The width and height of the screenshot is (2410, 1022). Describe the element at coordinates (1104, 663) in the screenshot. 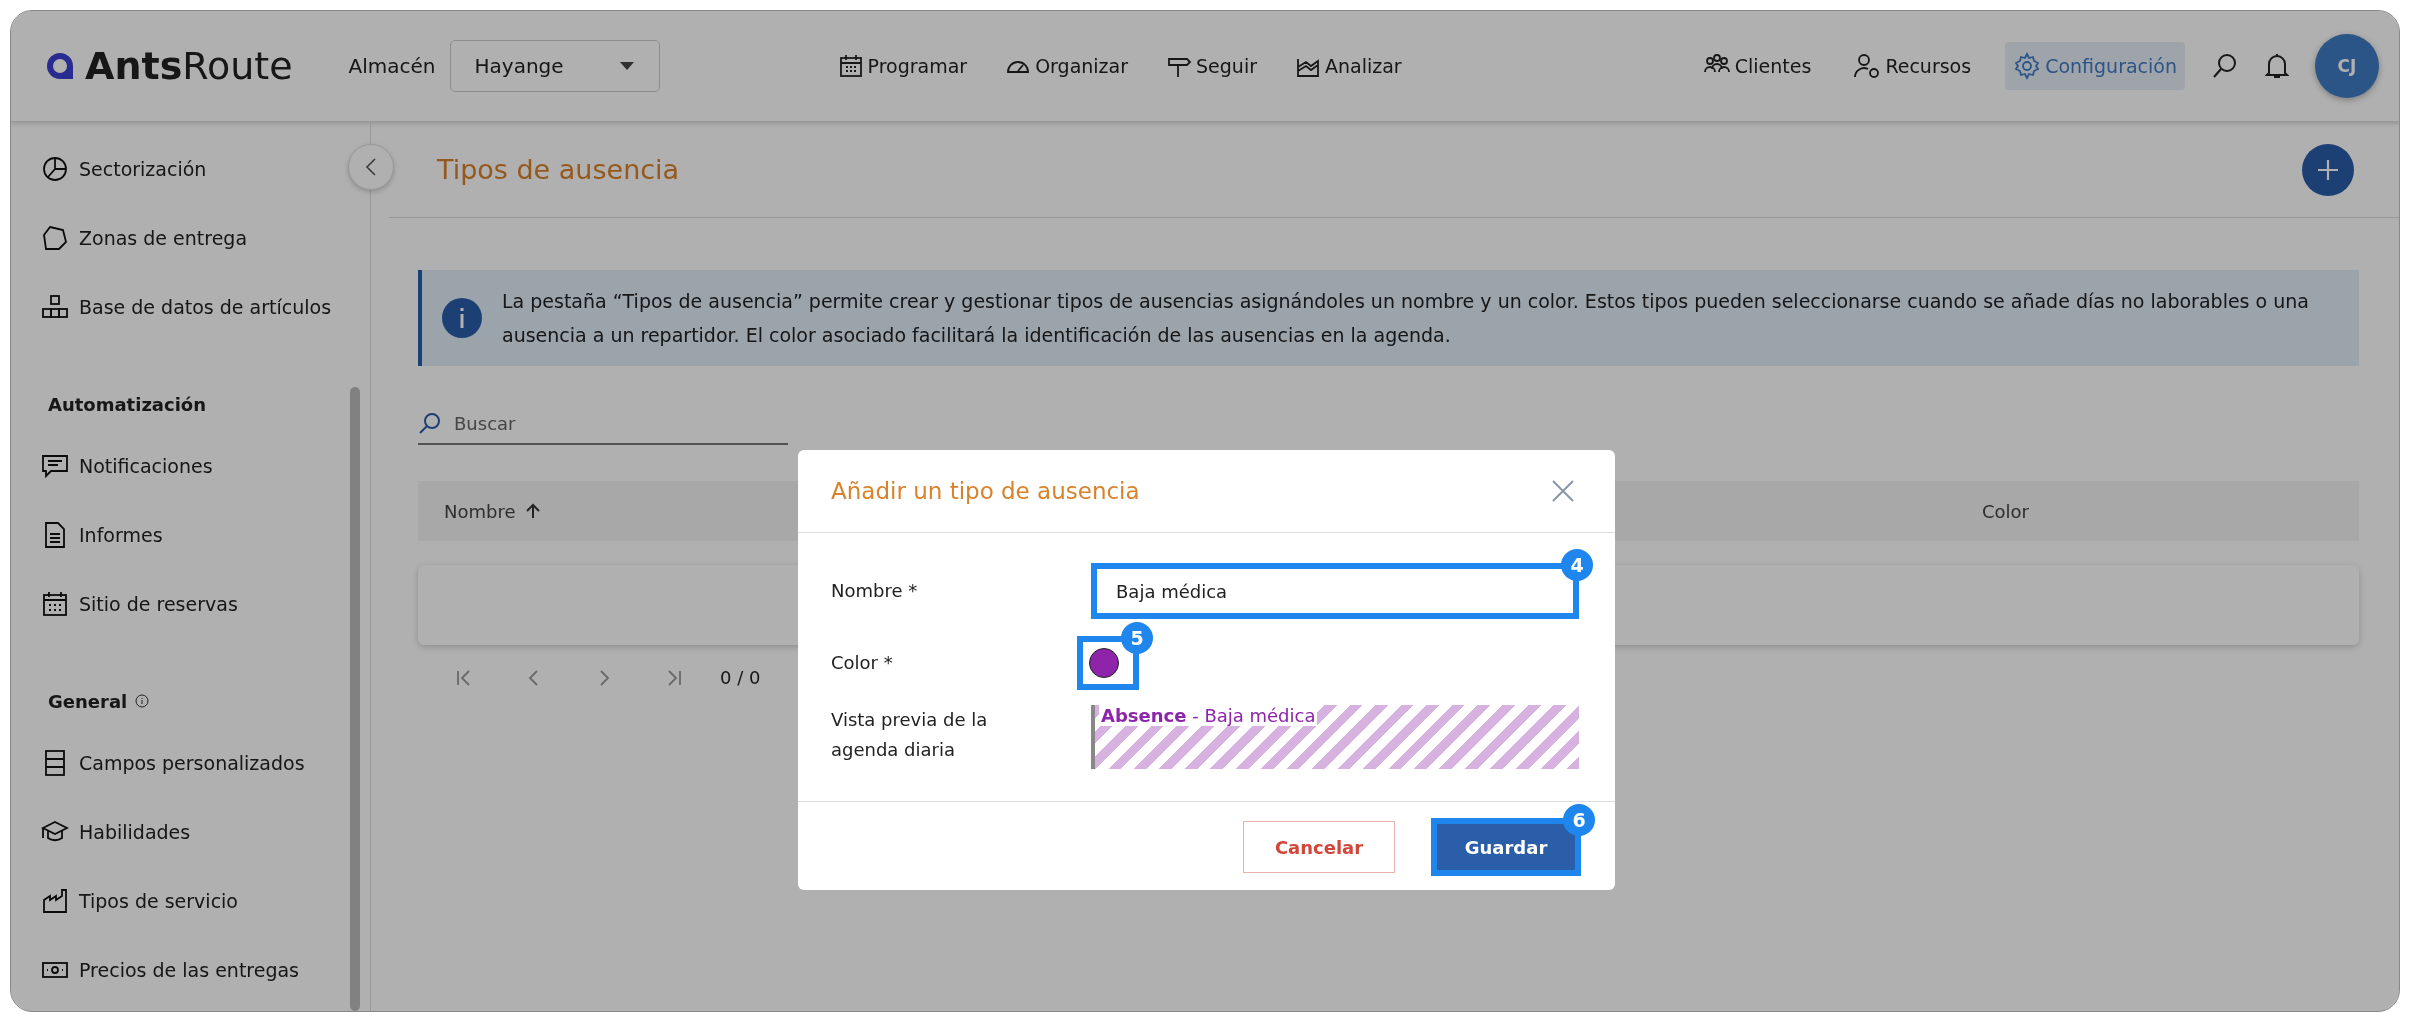

I see `color-swatch` at that location.